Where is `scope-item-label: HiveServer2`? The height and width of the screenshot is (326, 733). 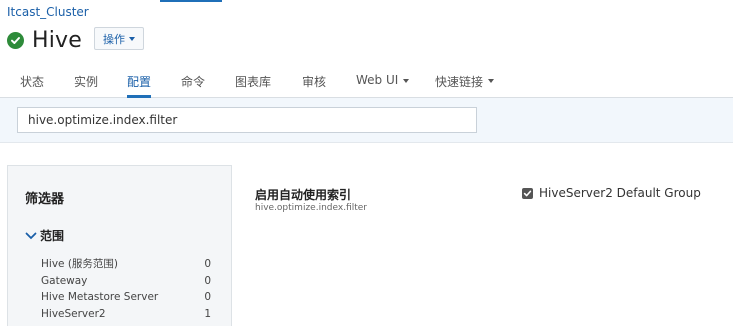
scope-item-label: HiveServer2 is located at coordinates (73, 313).